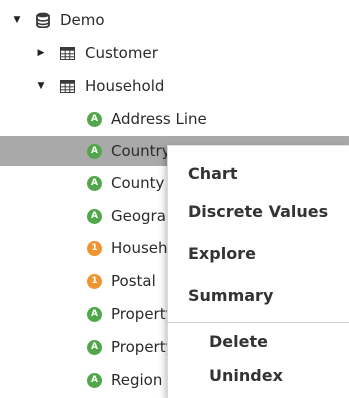  I want to click on database-icon, so click(43, 20).